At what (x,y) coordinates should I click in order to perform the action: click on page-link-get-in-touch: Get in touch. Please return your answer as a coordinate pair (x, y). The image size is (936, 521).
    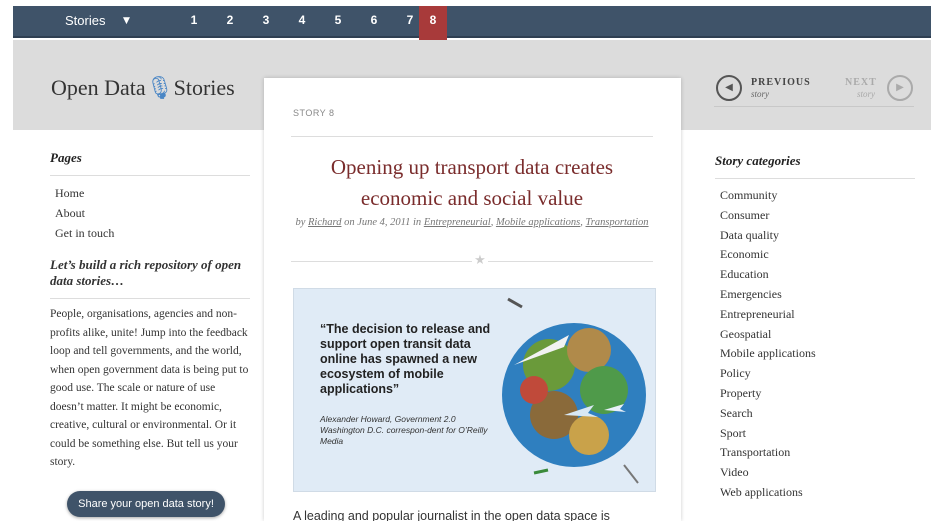
    Looking at the image, I should click on (152, 233).